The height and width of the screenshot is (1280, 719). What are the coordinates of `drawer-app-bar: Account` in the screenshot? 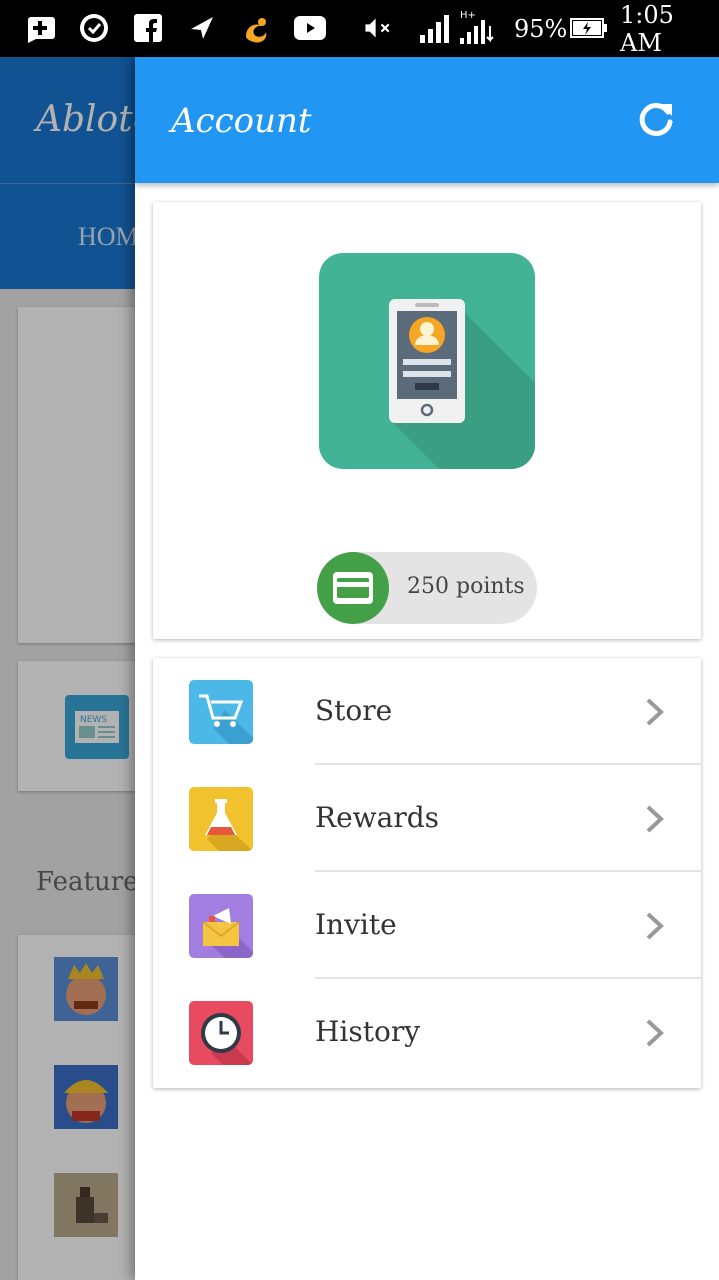 It's located at (427, 120).